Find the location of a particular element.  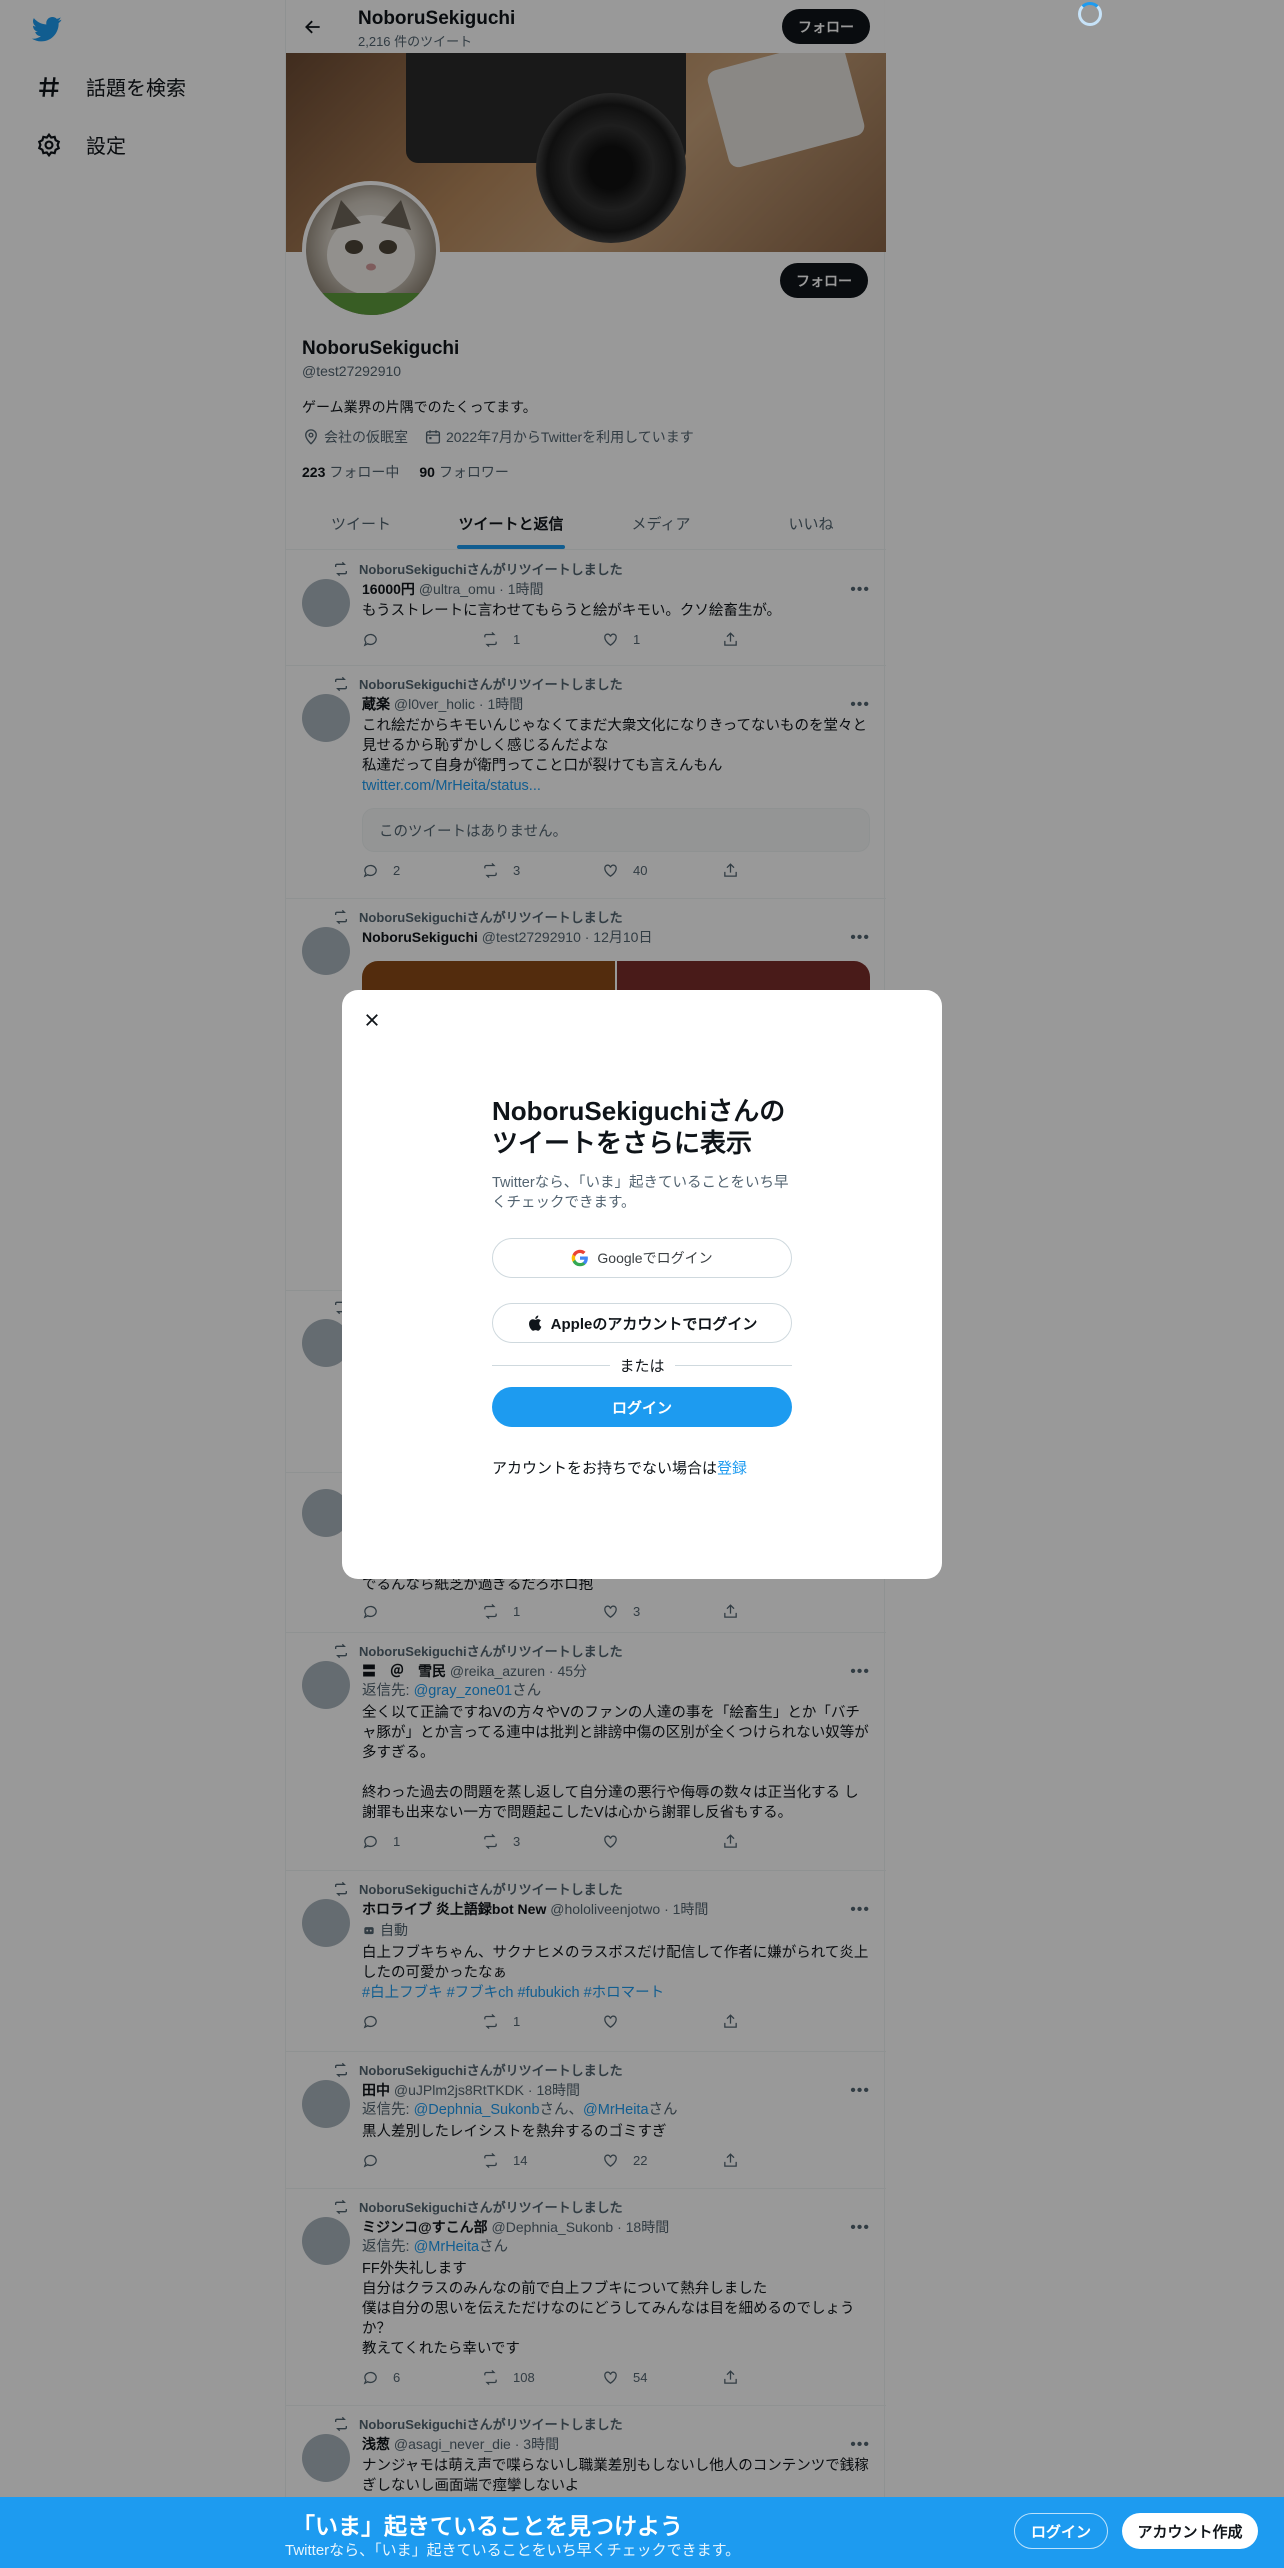

modal-subtitle: Twitterなら、「いま」起きていることをいち早くチェックできます。 is located at coordinates (640, 1193).